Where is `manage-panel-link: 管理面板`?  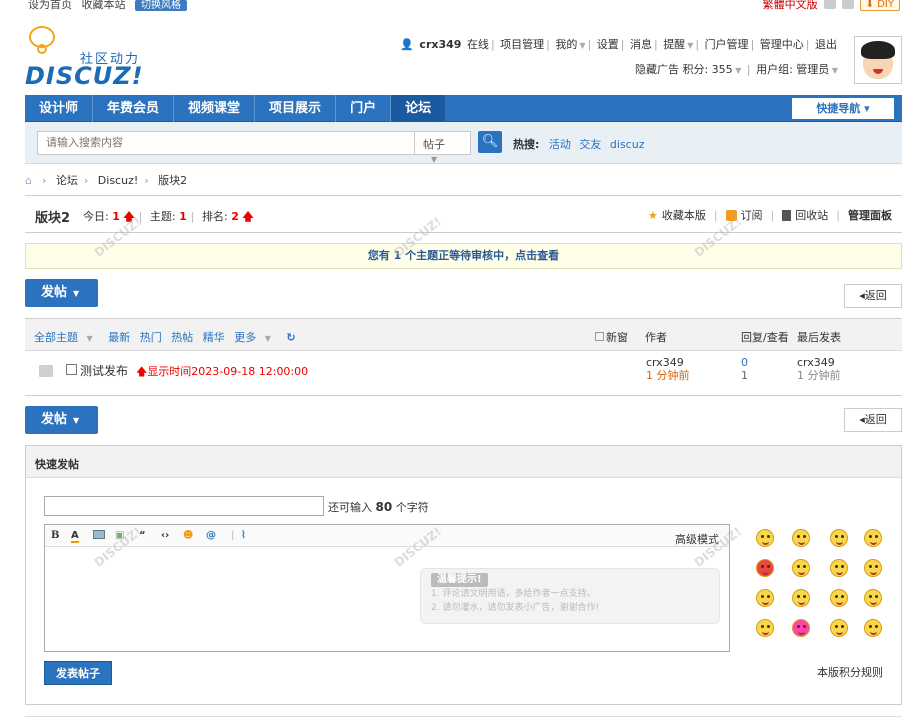 manage-panel-link: 管理面板 is located at coordinates (870, 215).